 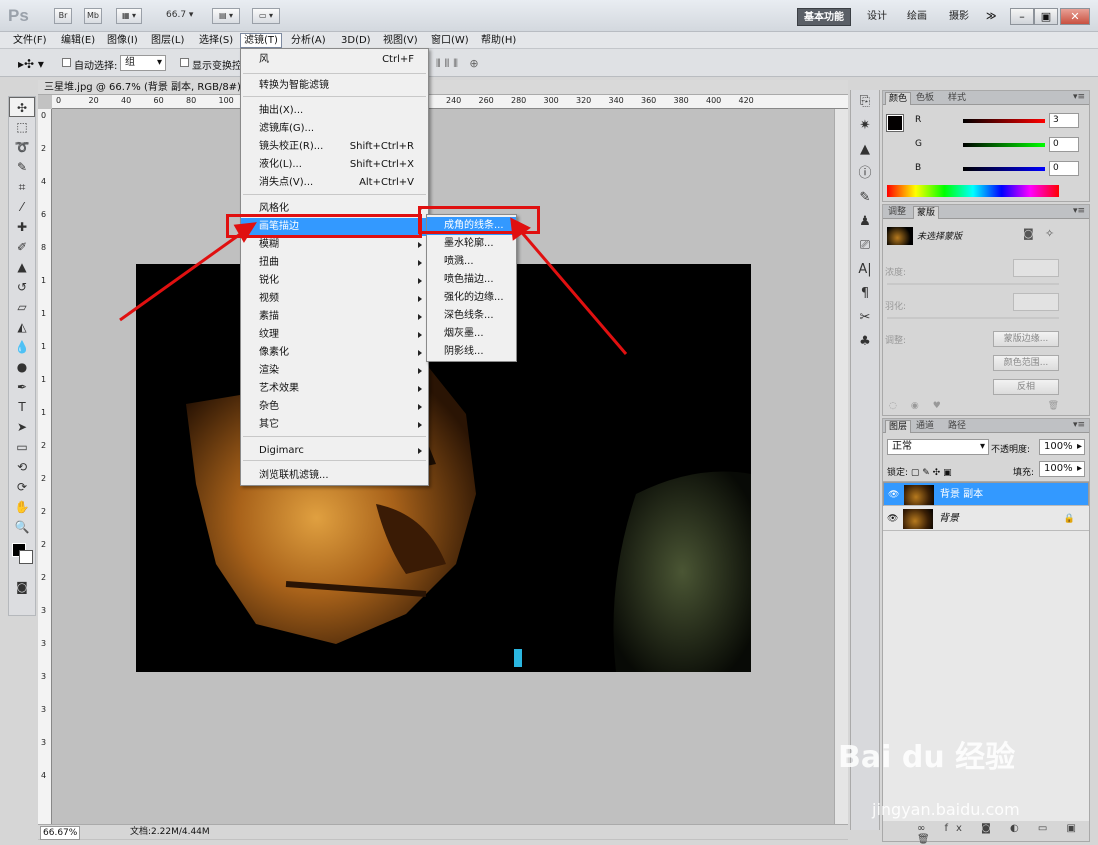 What do you see at coordinates (373, 286) in the screenshot?
I see `annotation-arrows` at bounding box center [373, 286].